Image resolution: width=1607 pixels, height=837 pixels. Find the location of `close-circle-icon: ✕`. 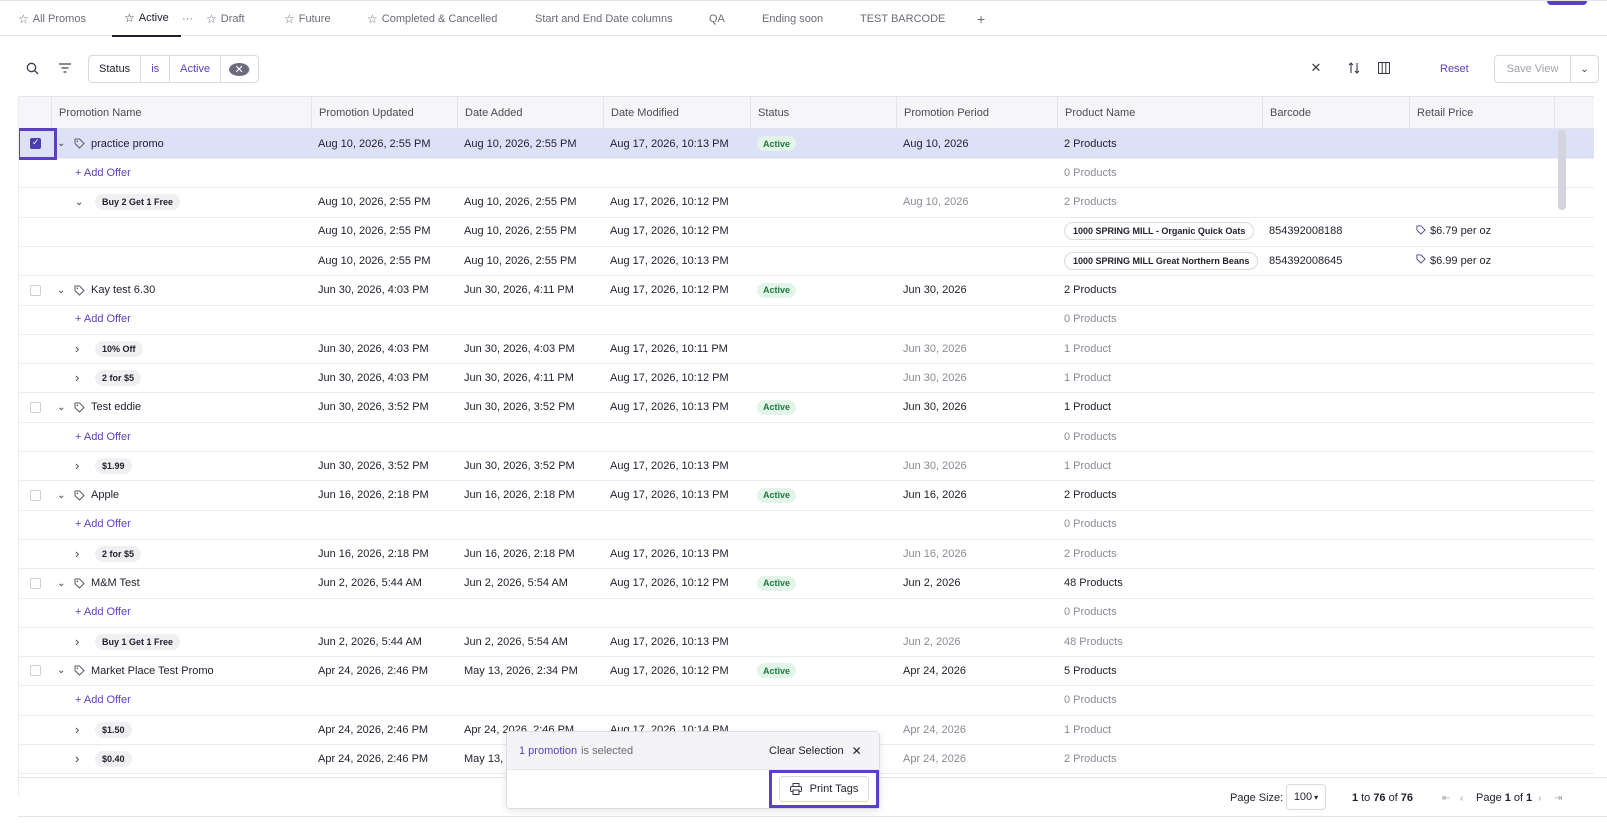

close-circle-icon: ✕ is located at coordinates (240, 69).